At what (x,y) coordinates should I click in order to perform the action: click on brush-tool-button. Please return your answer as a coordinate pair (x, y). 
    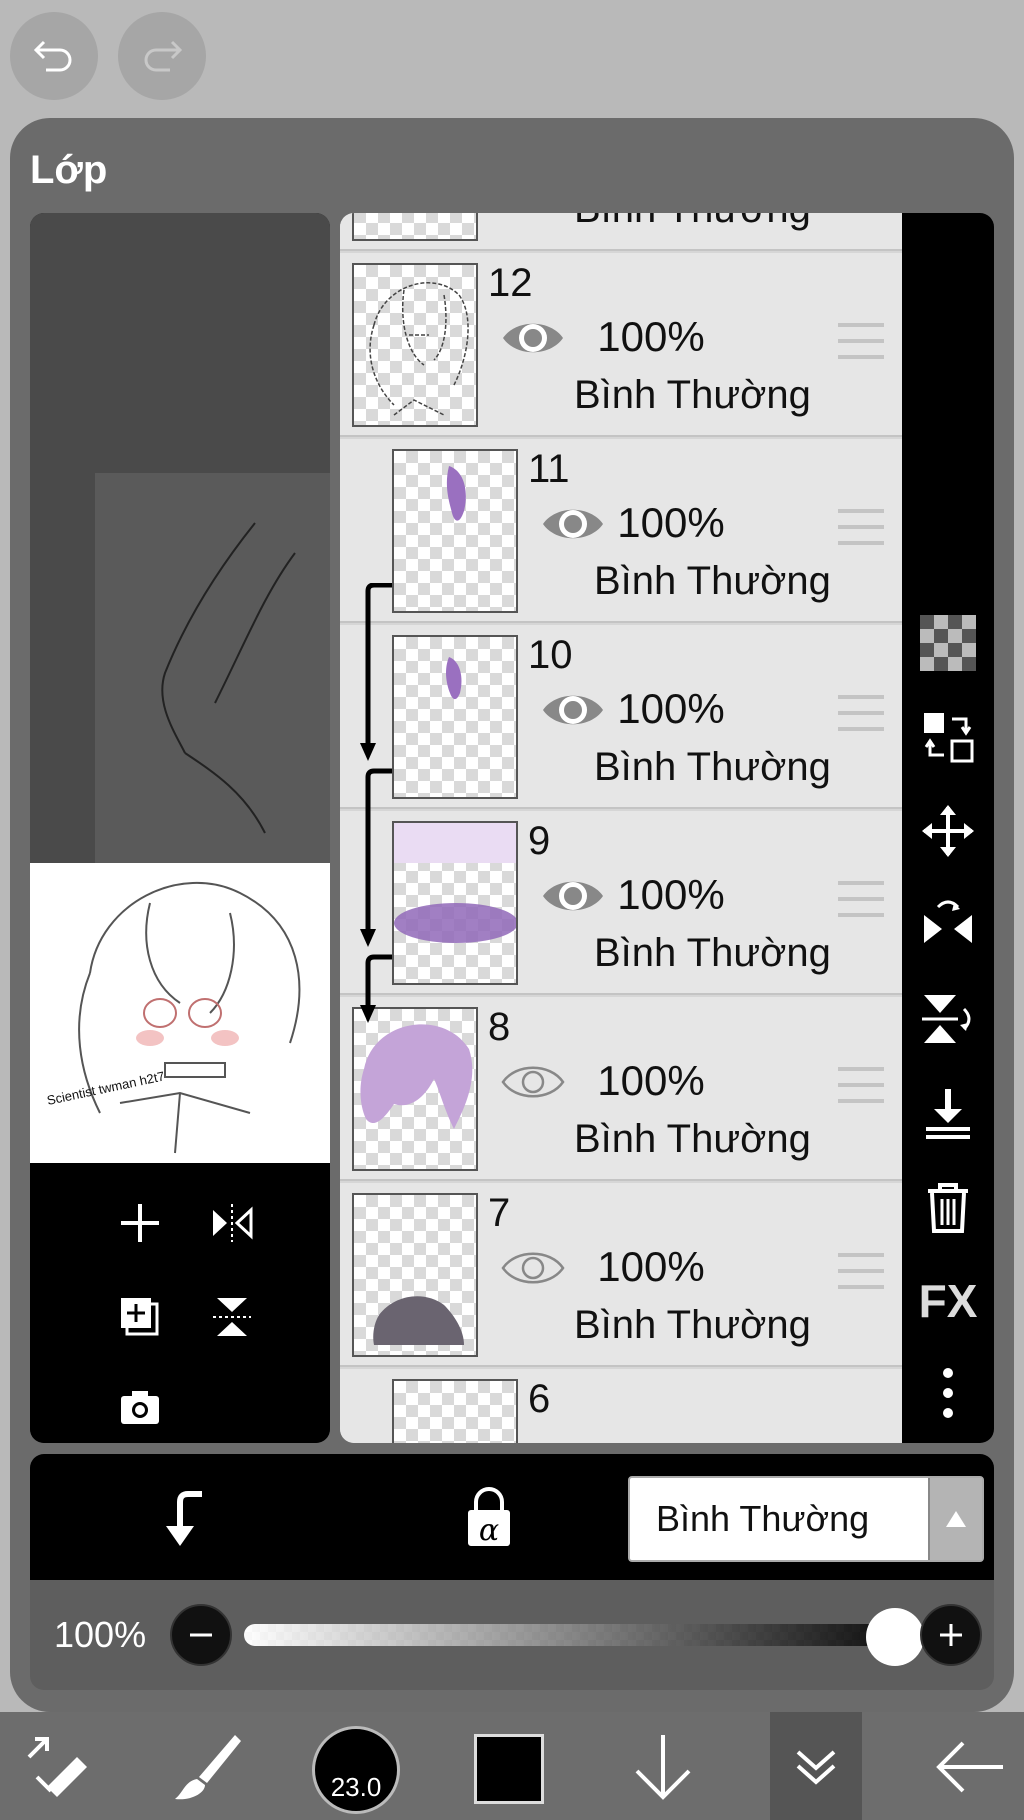
    Looking at the image, I should click on (205, 1767).